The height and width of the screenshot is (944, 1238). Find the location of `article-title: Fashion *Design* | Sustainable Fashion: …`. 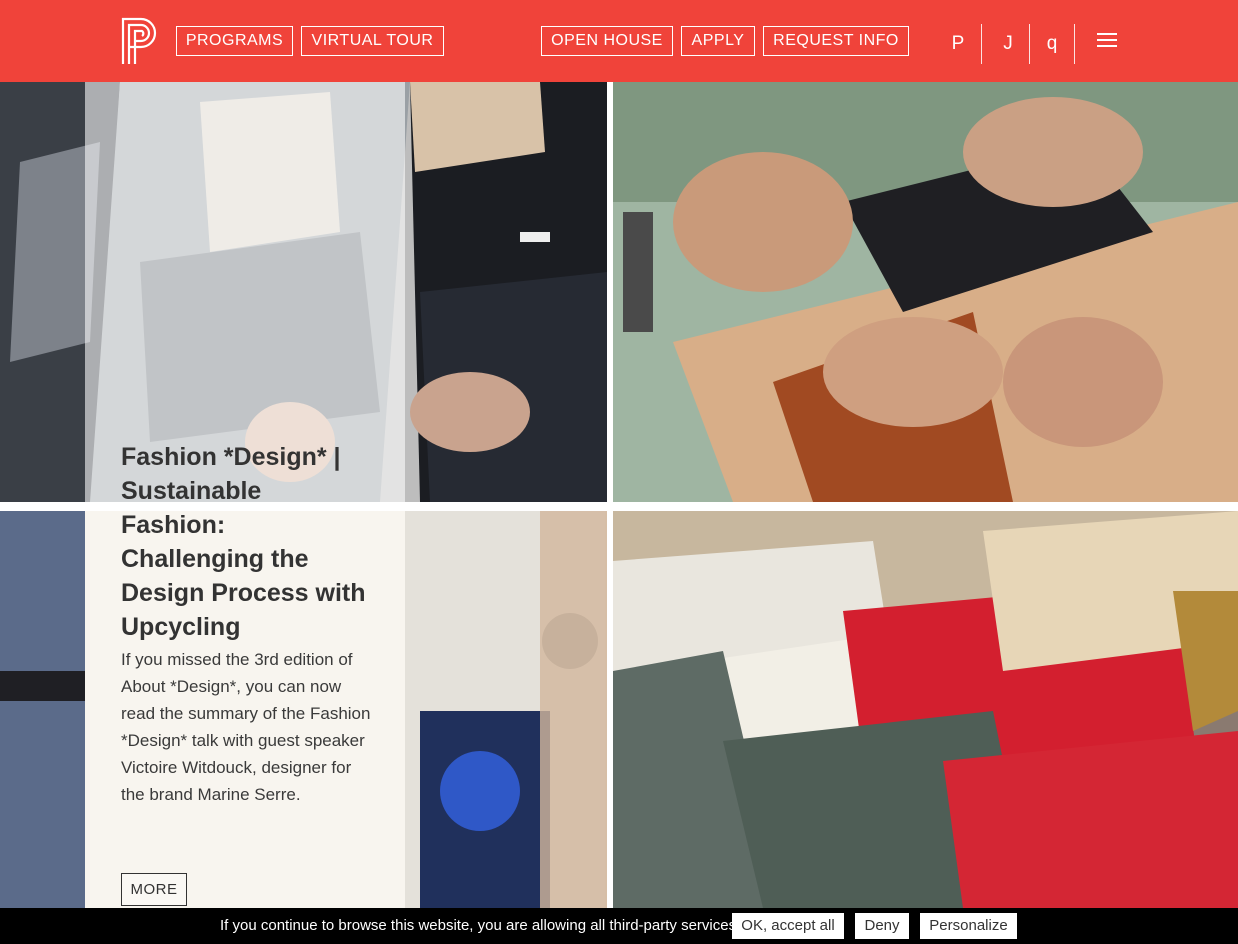

article-title: Fashion *Design* | Sustainable Fashion: … is located at coordinates (246, 542).